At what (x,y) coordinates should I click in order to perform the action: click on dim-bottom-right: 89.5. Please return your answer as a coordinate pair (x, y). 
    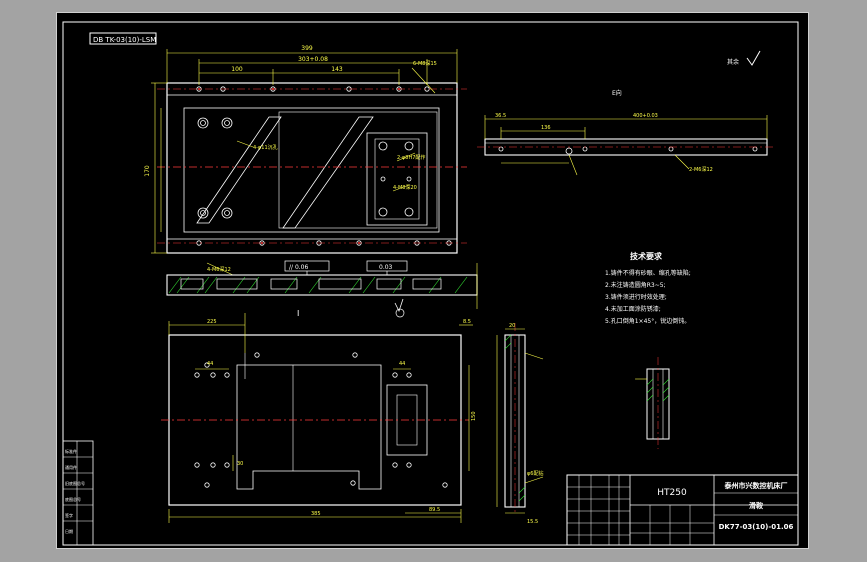
    Looking at the image, I should click on (434, 510).